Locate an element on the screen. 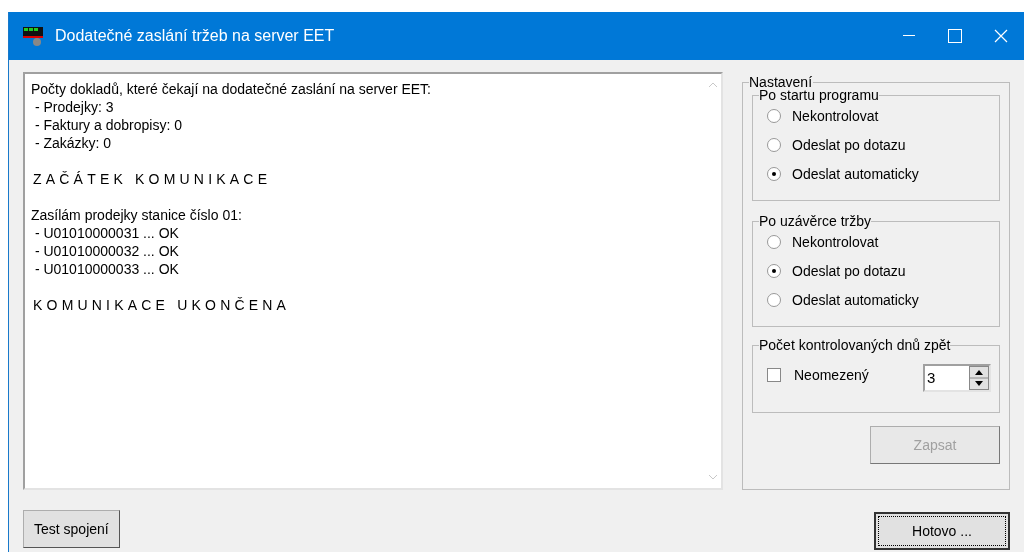  unlimited-checkbox: Neomezený is located at coordinates (818, 375).